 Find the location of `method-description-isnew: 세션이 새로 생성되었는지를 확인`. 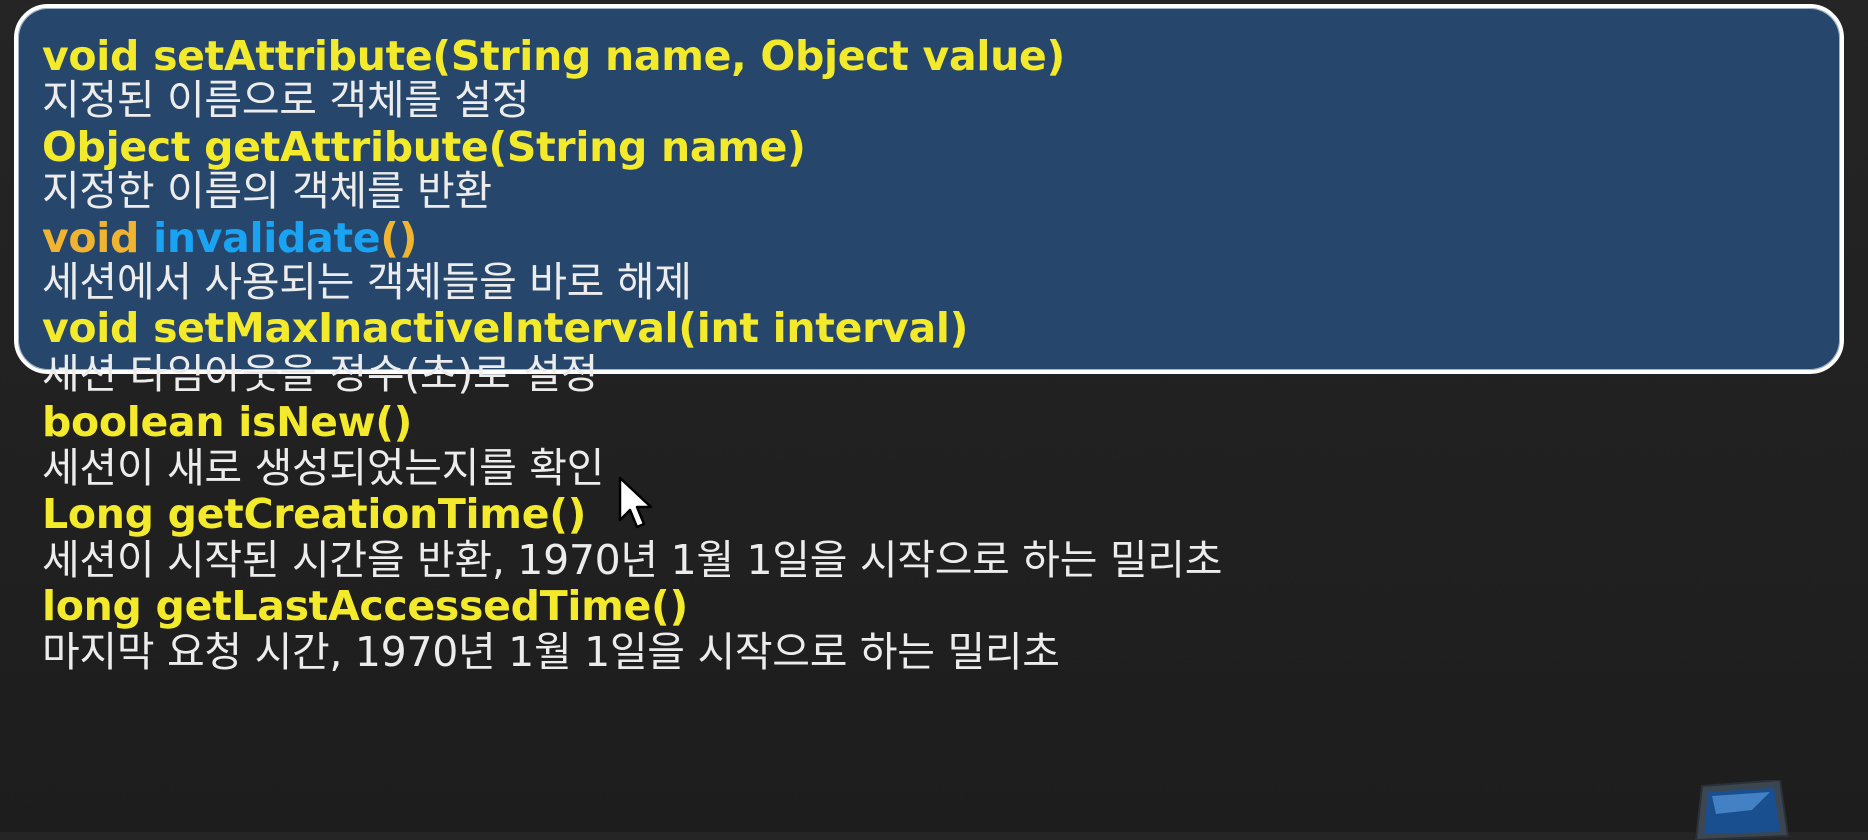

method-description-isnew: 세션이 새로 생성되었는지를 확인 is located at coordinates (323, 468).